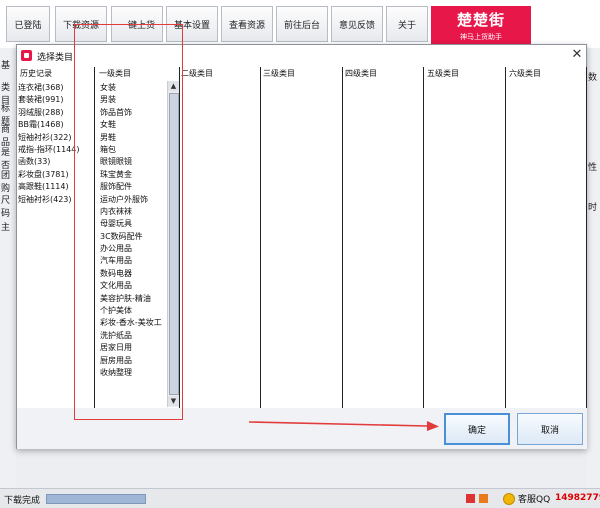 This screenshot has height=508, width=600. Describe the element at coordinates (55, 58) in the screenshot. I see `dialog-title: 选择类目` at that location.